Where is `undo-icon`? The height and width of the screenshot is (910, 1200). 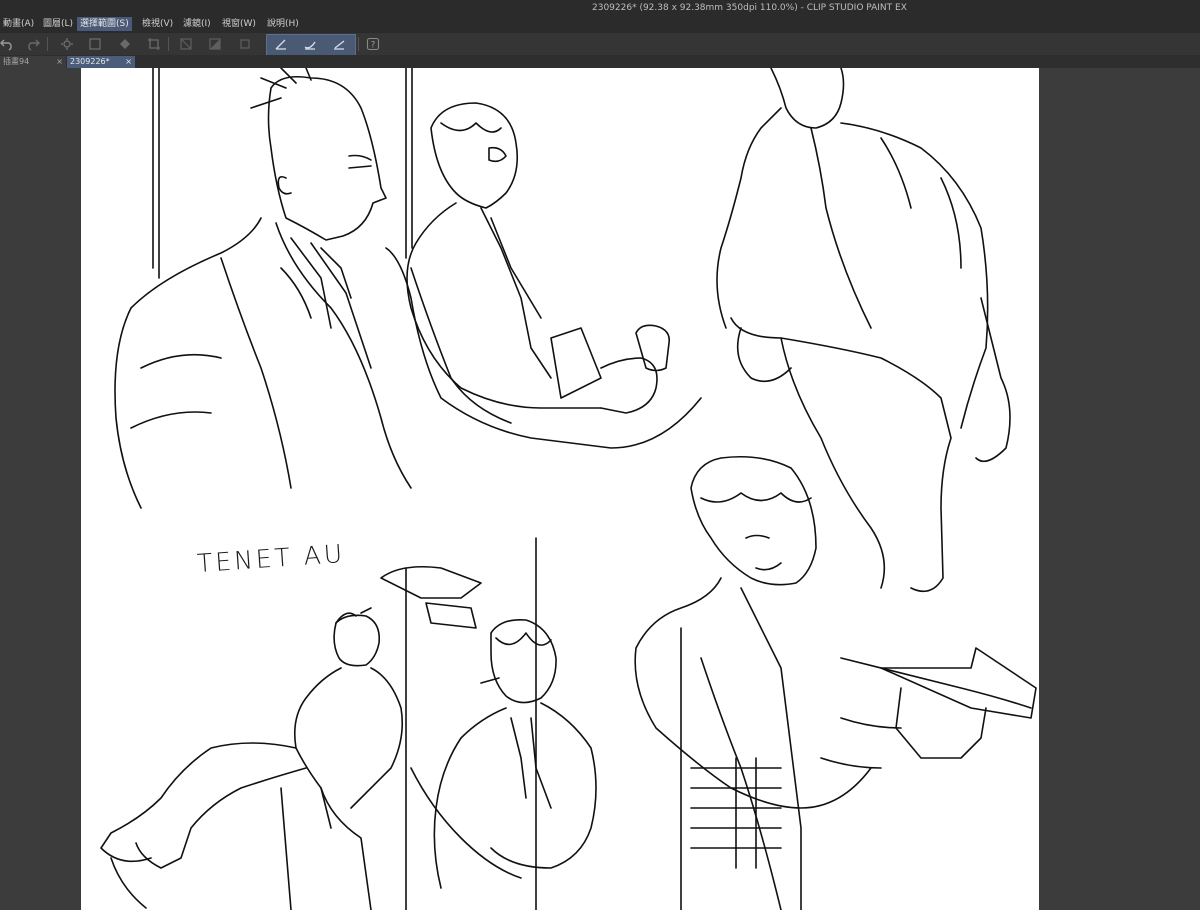 undo-icon is located at coordinates (8, 44).